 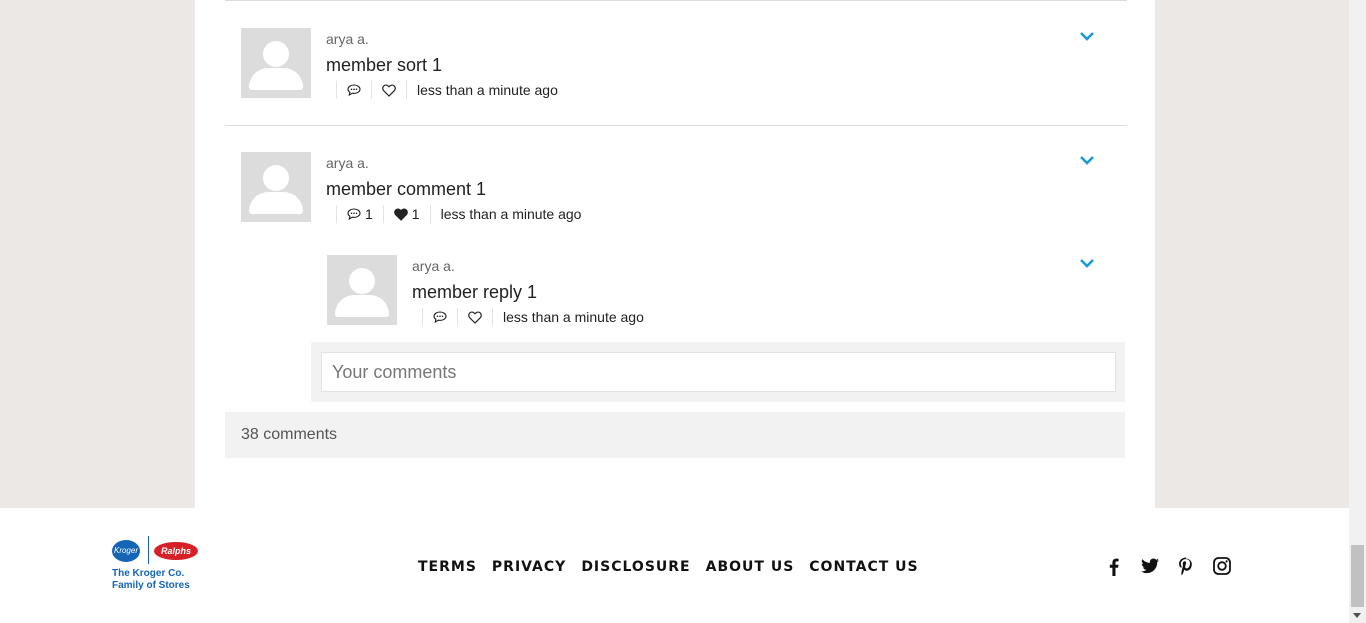 I want to click on comment-author: arya a., so click(x=347, y=39).